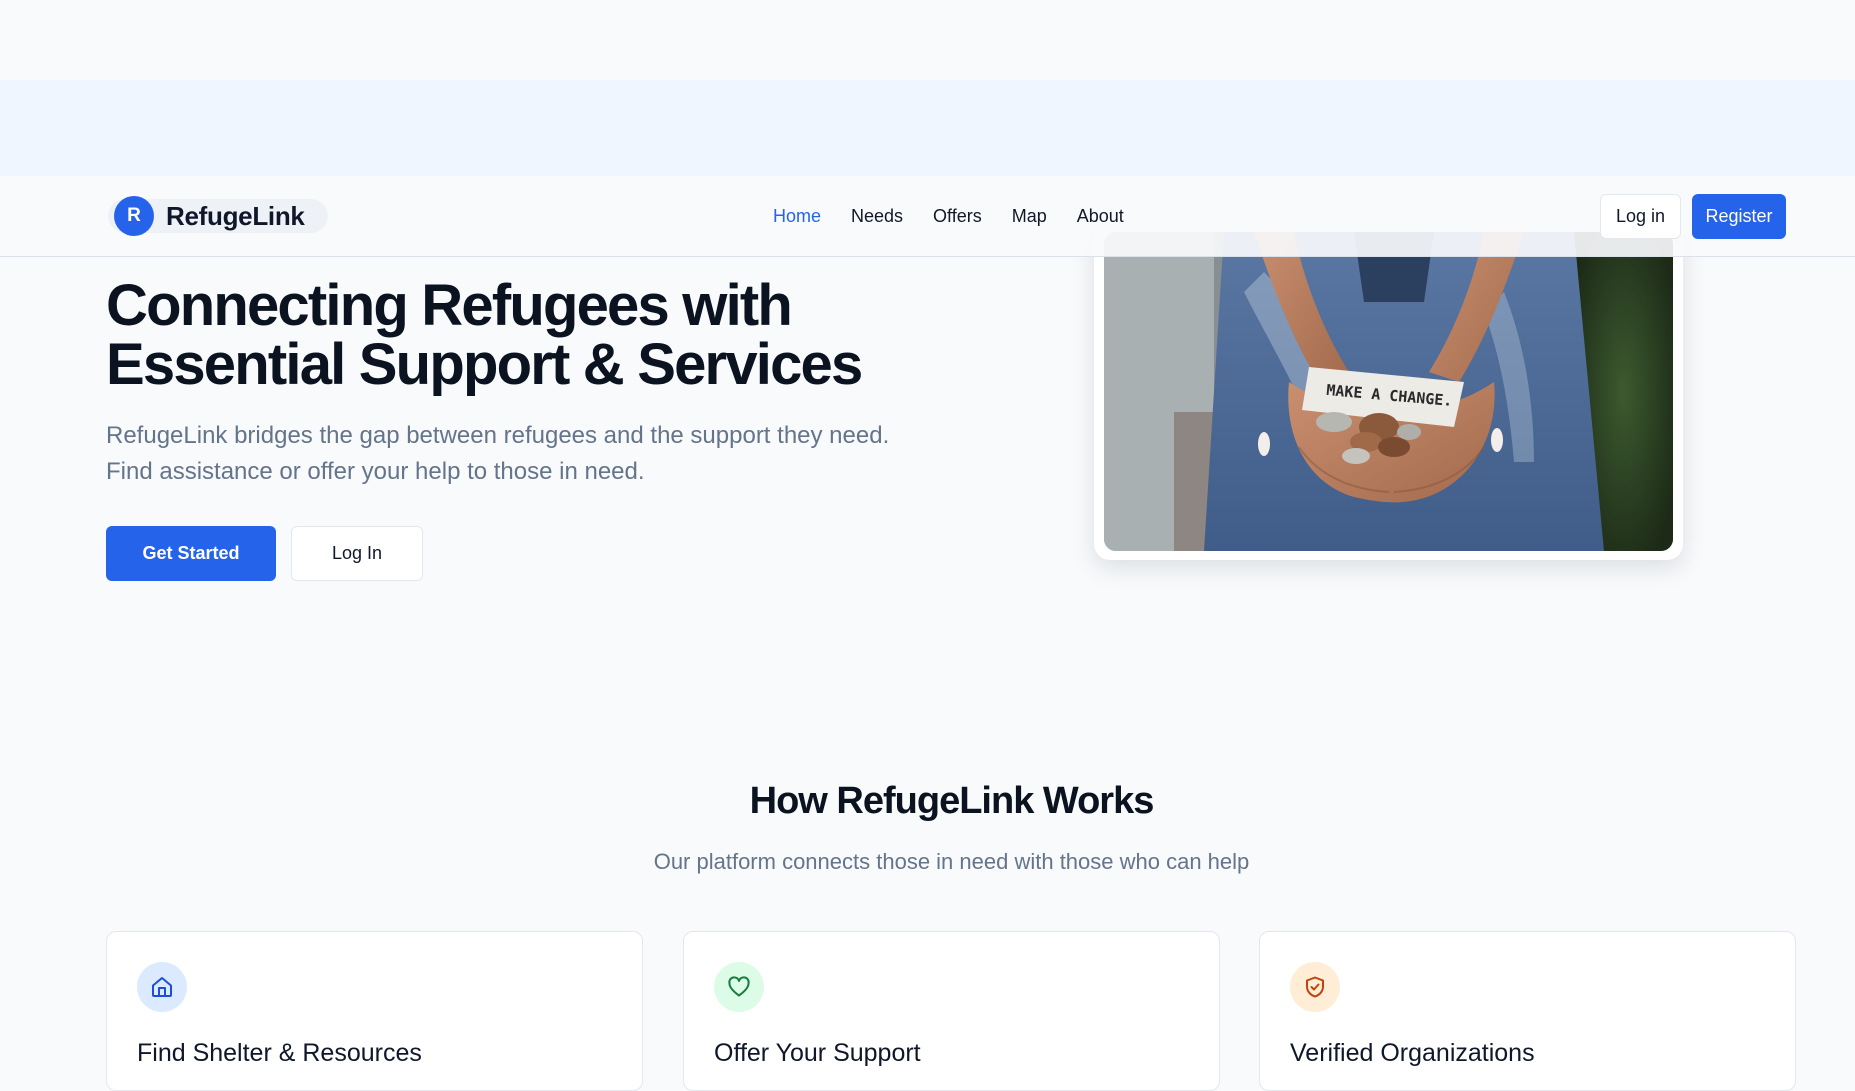 The width and height of the screenshot is (1855, 1091). What do you see at coordinates (877, 216) in the screenshot?
I see `nav-needs: Needs` at bounding box center [877, 216].